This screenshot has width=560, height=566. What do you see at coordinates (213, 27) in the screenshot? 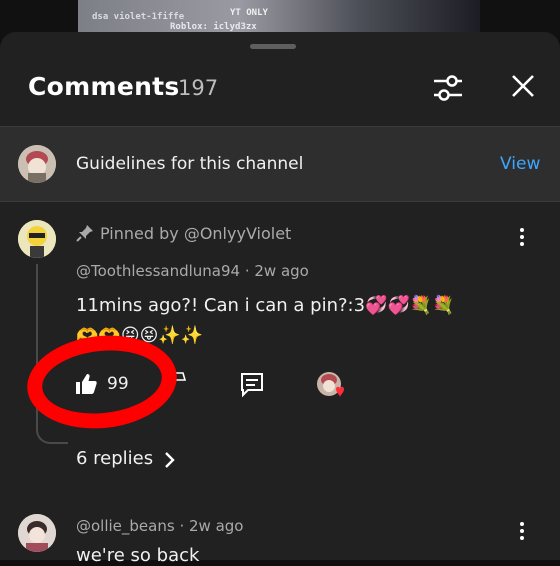
I see `video-roblox-tag: Roblox: iclyd3zx` at bounding box center [213, 27].